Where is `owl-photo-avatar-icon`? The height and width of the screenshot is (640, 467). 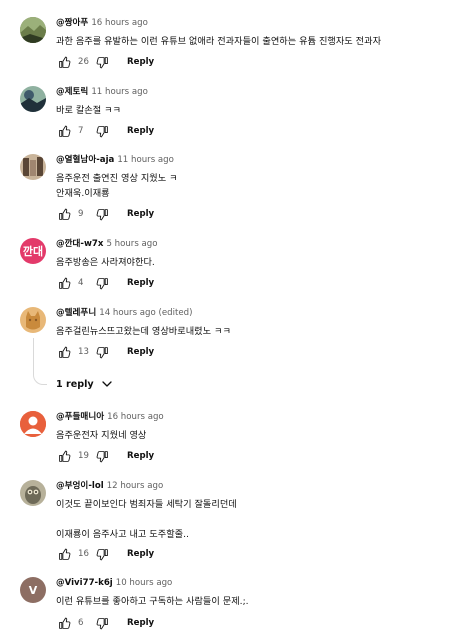 owl-photo-avatar-icon is located at coordinates (33, 493).